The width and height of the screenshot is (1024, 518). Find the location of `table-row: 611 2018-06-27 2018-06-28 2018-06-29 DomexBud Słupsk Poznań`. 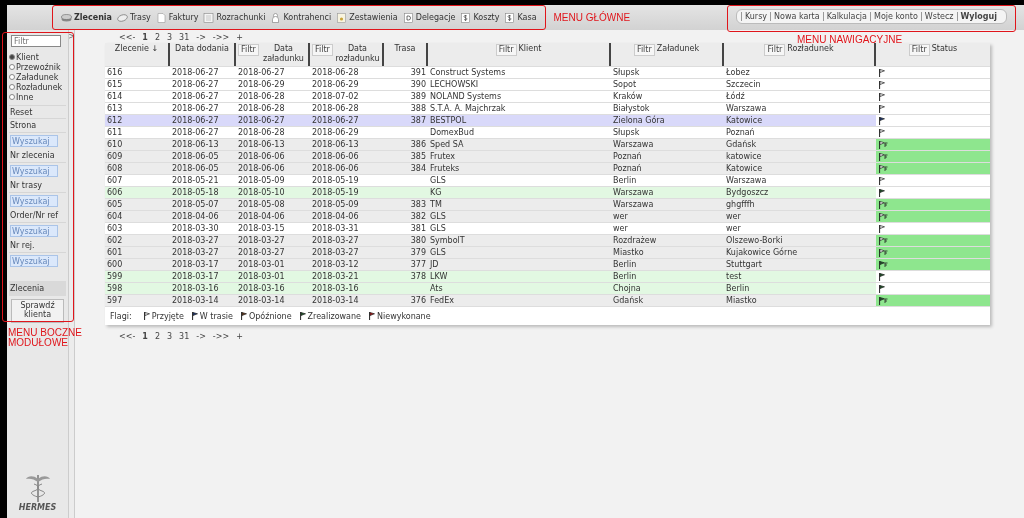

table-row: 611 2018-06-27 2018-06-28 2018-06-29 DomexBud Słupsk Poznań is located at coordinates (547, 132).